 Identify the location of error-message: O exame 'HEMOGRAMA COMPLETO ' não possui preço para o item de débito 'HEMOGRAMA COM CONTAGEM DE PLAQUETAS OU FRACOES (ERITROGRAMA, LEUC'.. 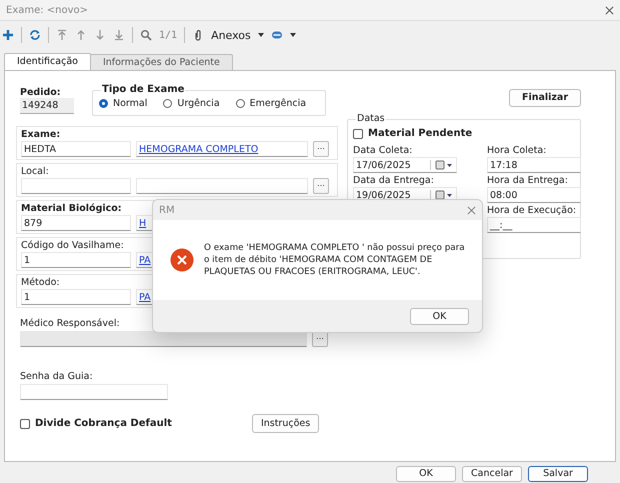
(335, 260).